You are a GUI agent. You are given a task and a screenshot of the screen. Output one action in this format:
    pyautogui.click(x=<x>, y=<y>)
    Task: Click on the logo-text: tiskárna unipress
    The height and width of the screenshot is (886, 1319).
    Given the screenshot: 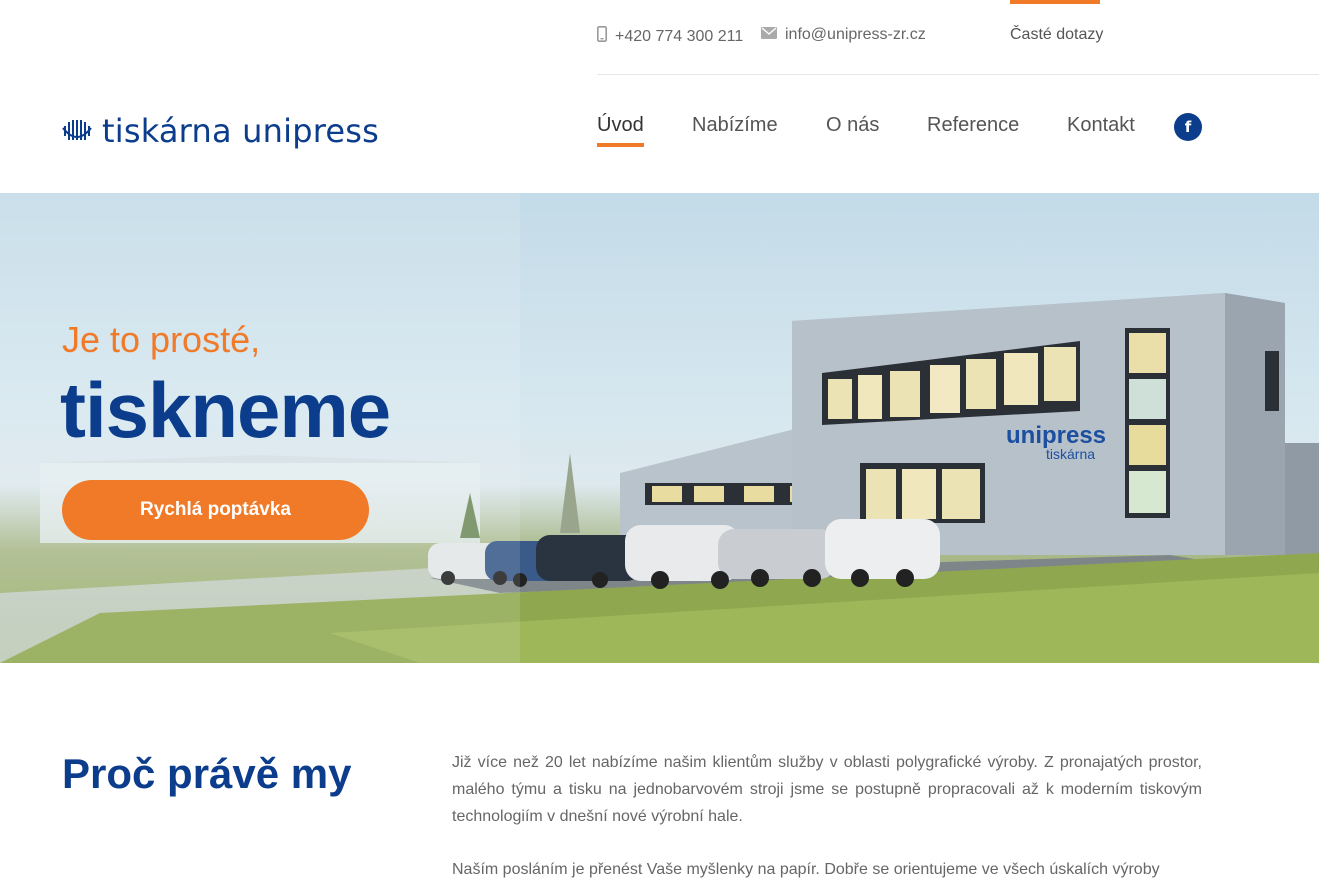 What is the action you would take?
    pyautogui.click(x=240, y=131)
    